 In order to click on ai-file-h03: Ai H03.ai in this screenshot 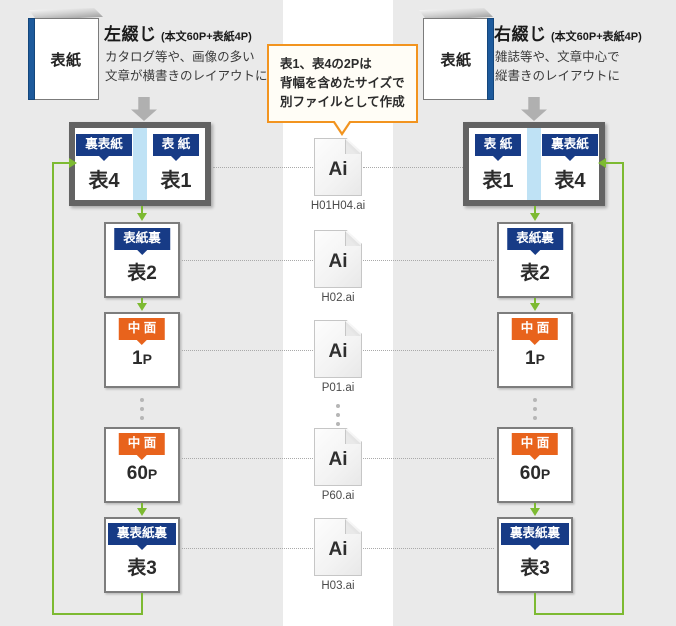, I will do `click(338, 555)`.